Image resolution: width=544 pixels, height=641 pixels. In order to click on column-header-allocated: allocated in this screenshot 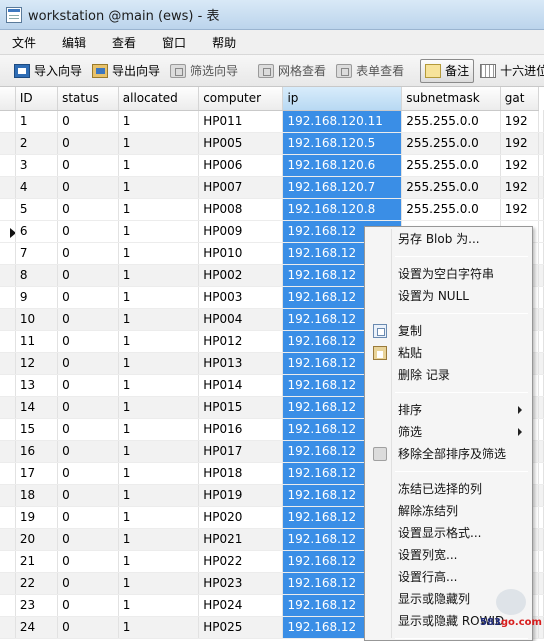, I will do `click(159, 99)`.